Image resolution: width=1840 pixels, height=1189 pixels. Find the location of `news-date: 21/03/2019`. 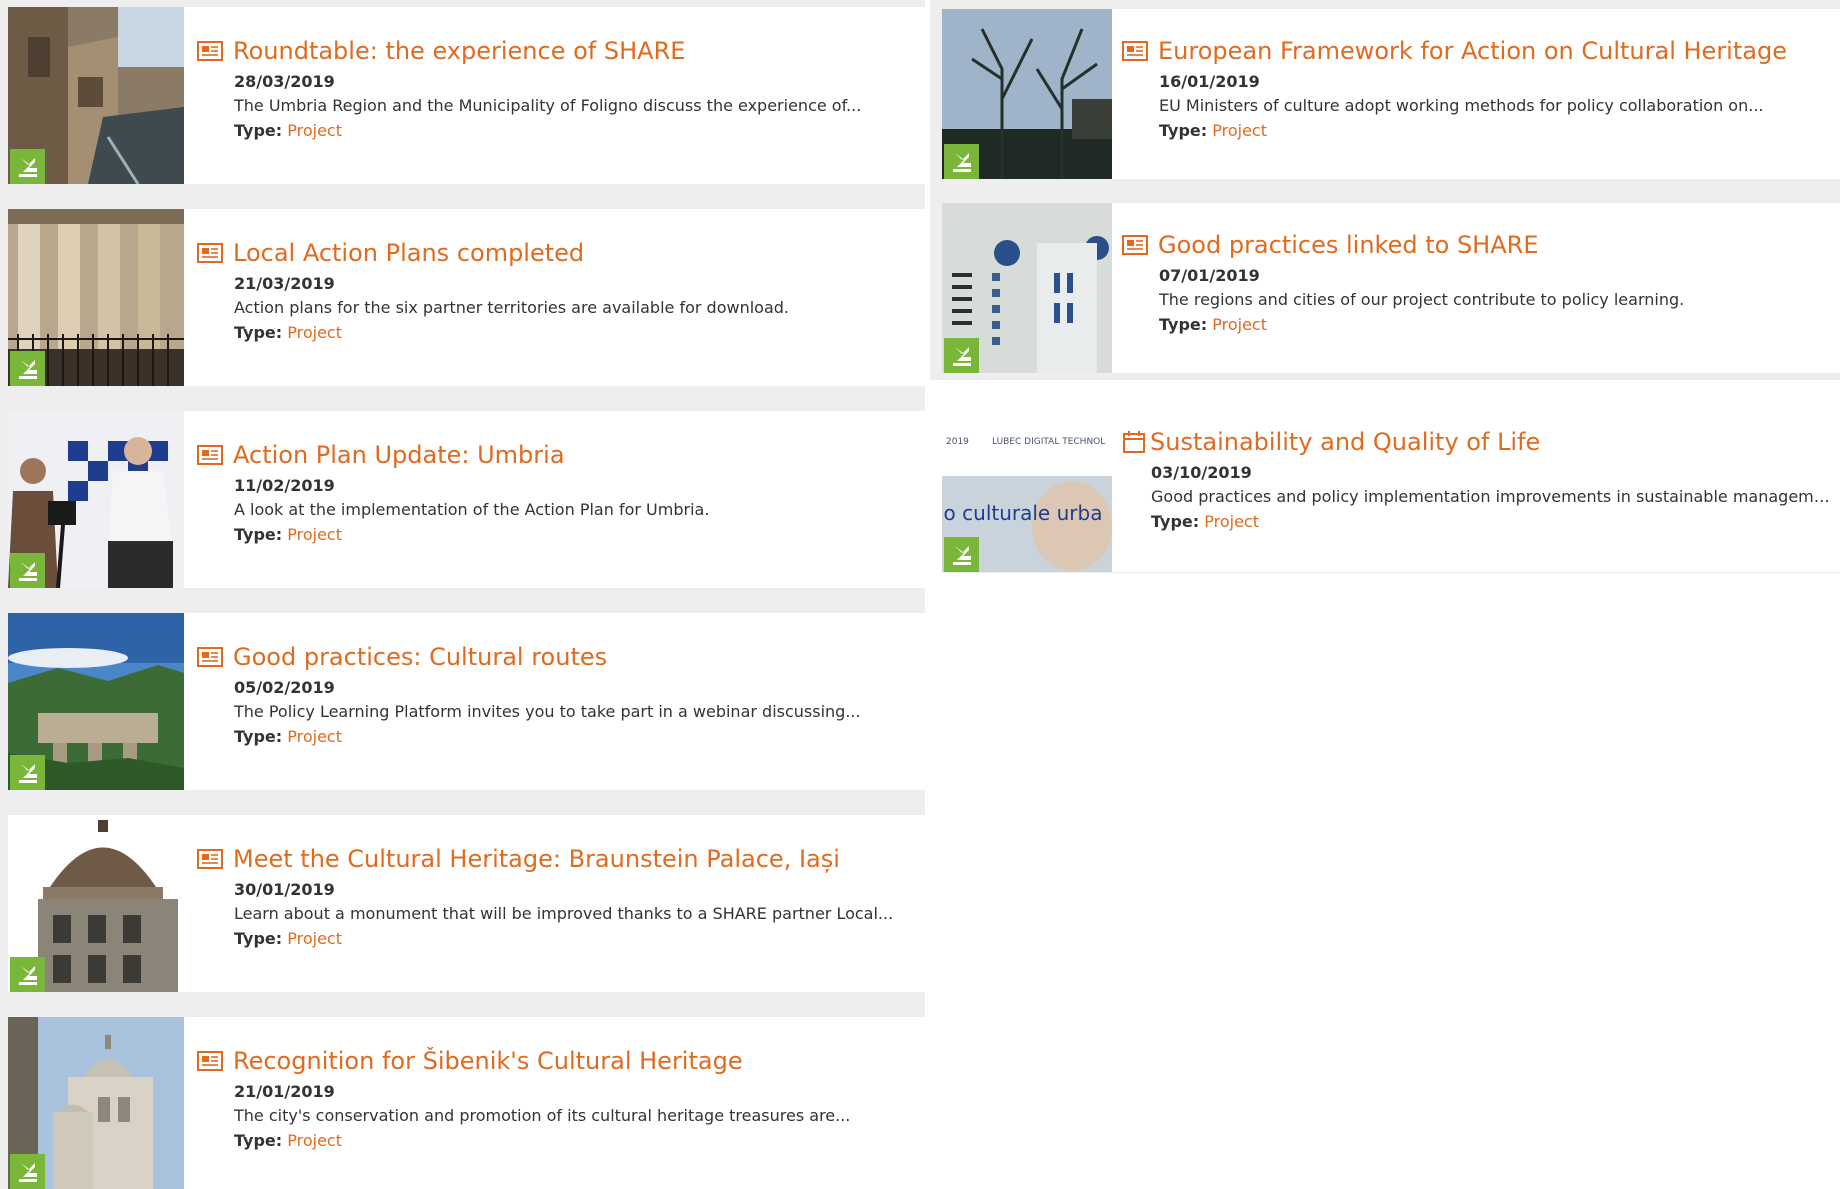

news-date: 21/03/2019 is located at coordinates (284, 283).